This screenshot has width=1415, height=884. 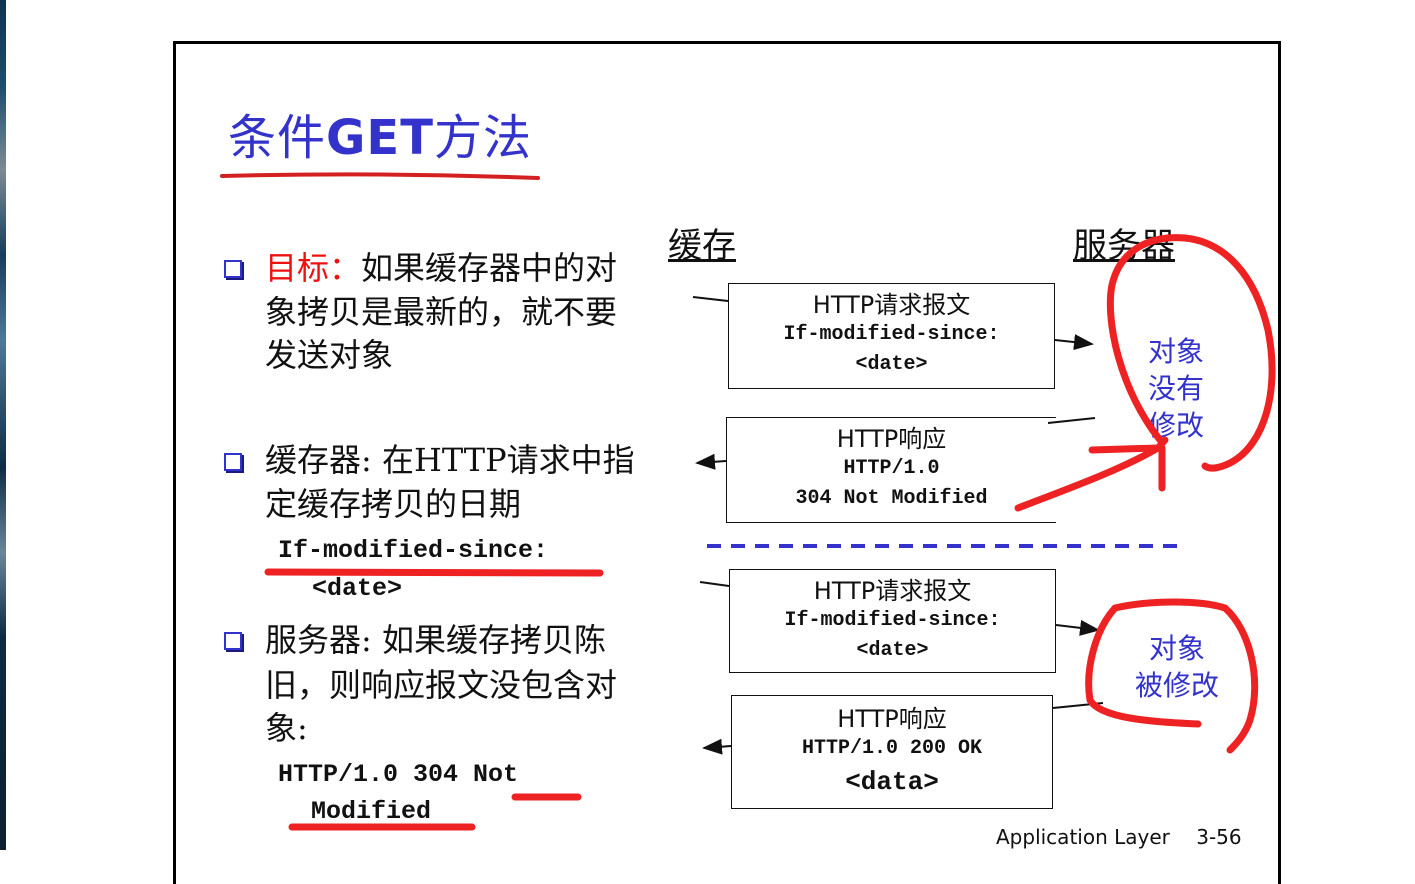 I want to click on slide-title: 条件GET方法, so click(x=380, y=138).